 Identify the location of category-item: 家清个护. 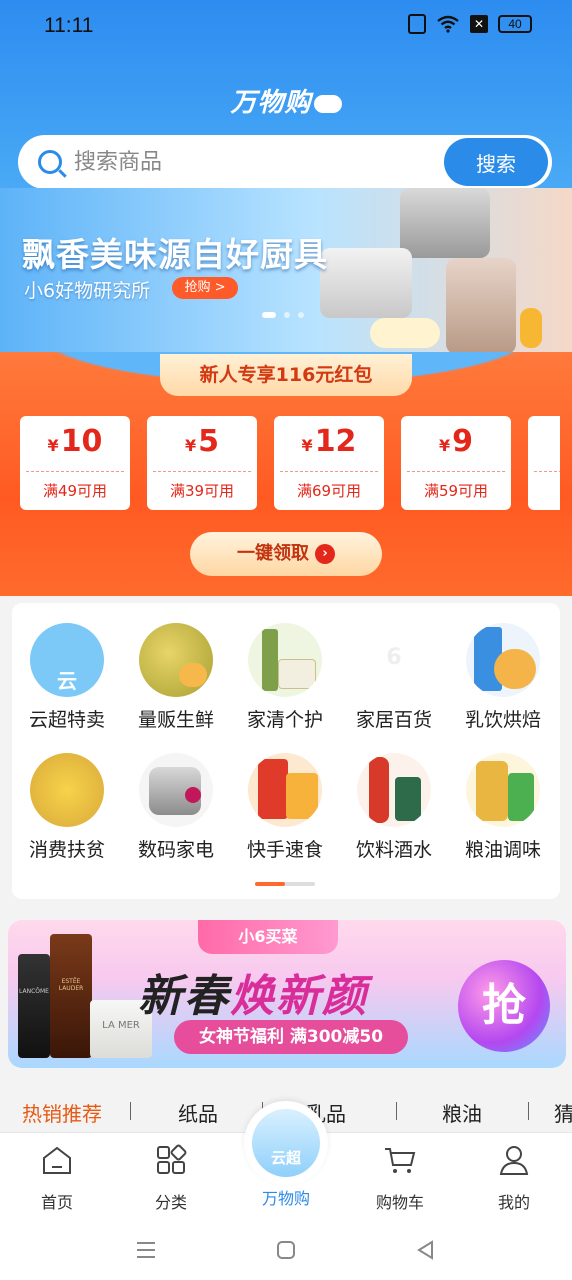
(285, 677).